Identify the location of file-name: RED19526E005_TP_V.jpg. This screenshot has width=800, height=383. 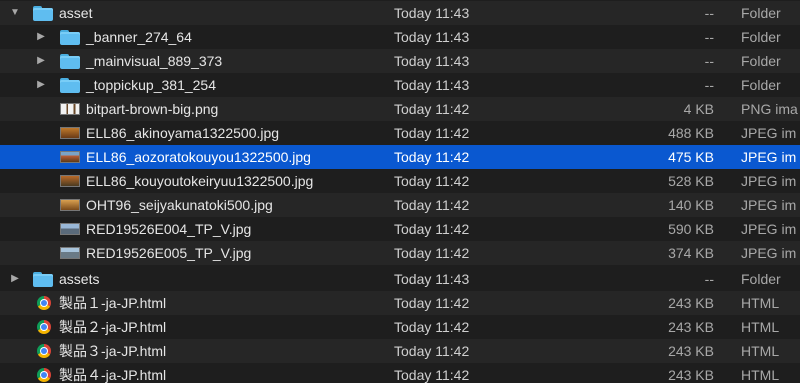
(169, 253).